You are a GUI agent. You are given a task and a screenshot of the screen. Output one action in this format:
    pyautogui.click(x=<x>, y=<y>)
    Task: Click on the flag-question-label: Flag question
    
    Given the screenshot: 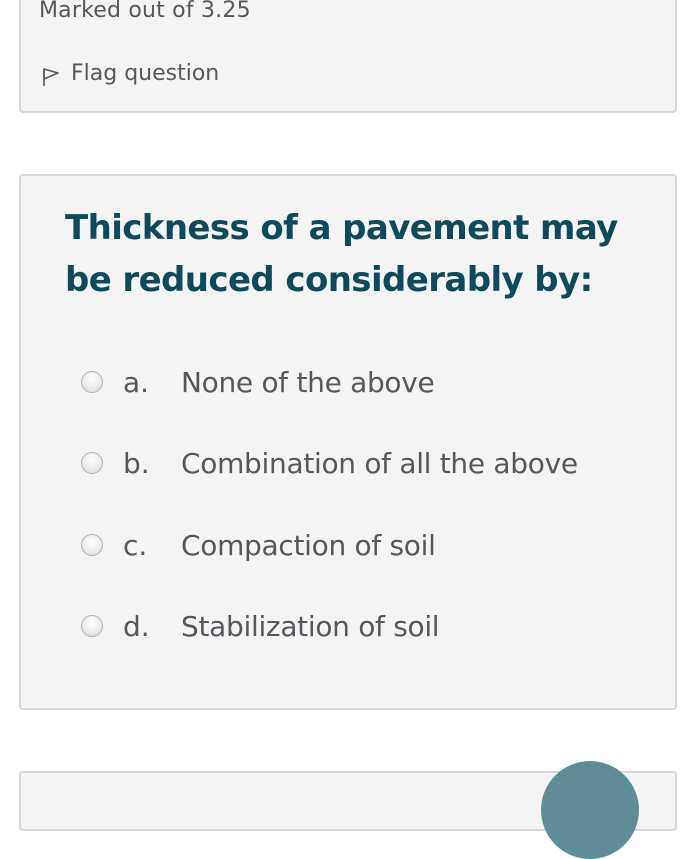 What is the action you would take?
    pyautogui.click(x=145, y=73)
    